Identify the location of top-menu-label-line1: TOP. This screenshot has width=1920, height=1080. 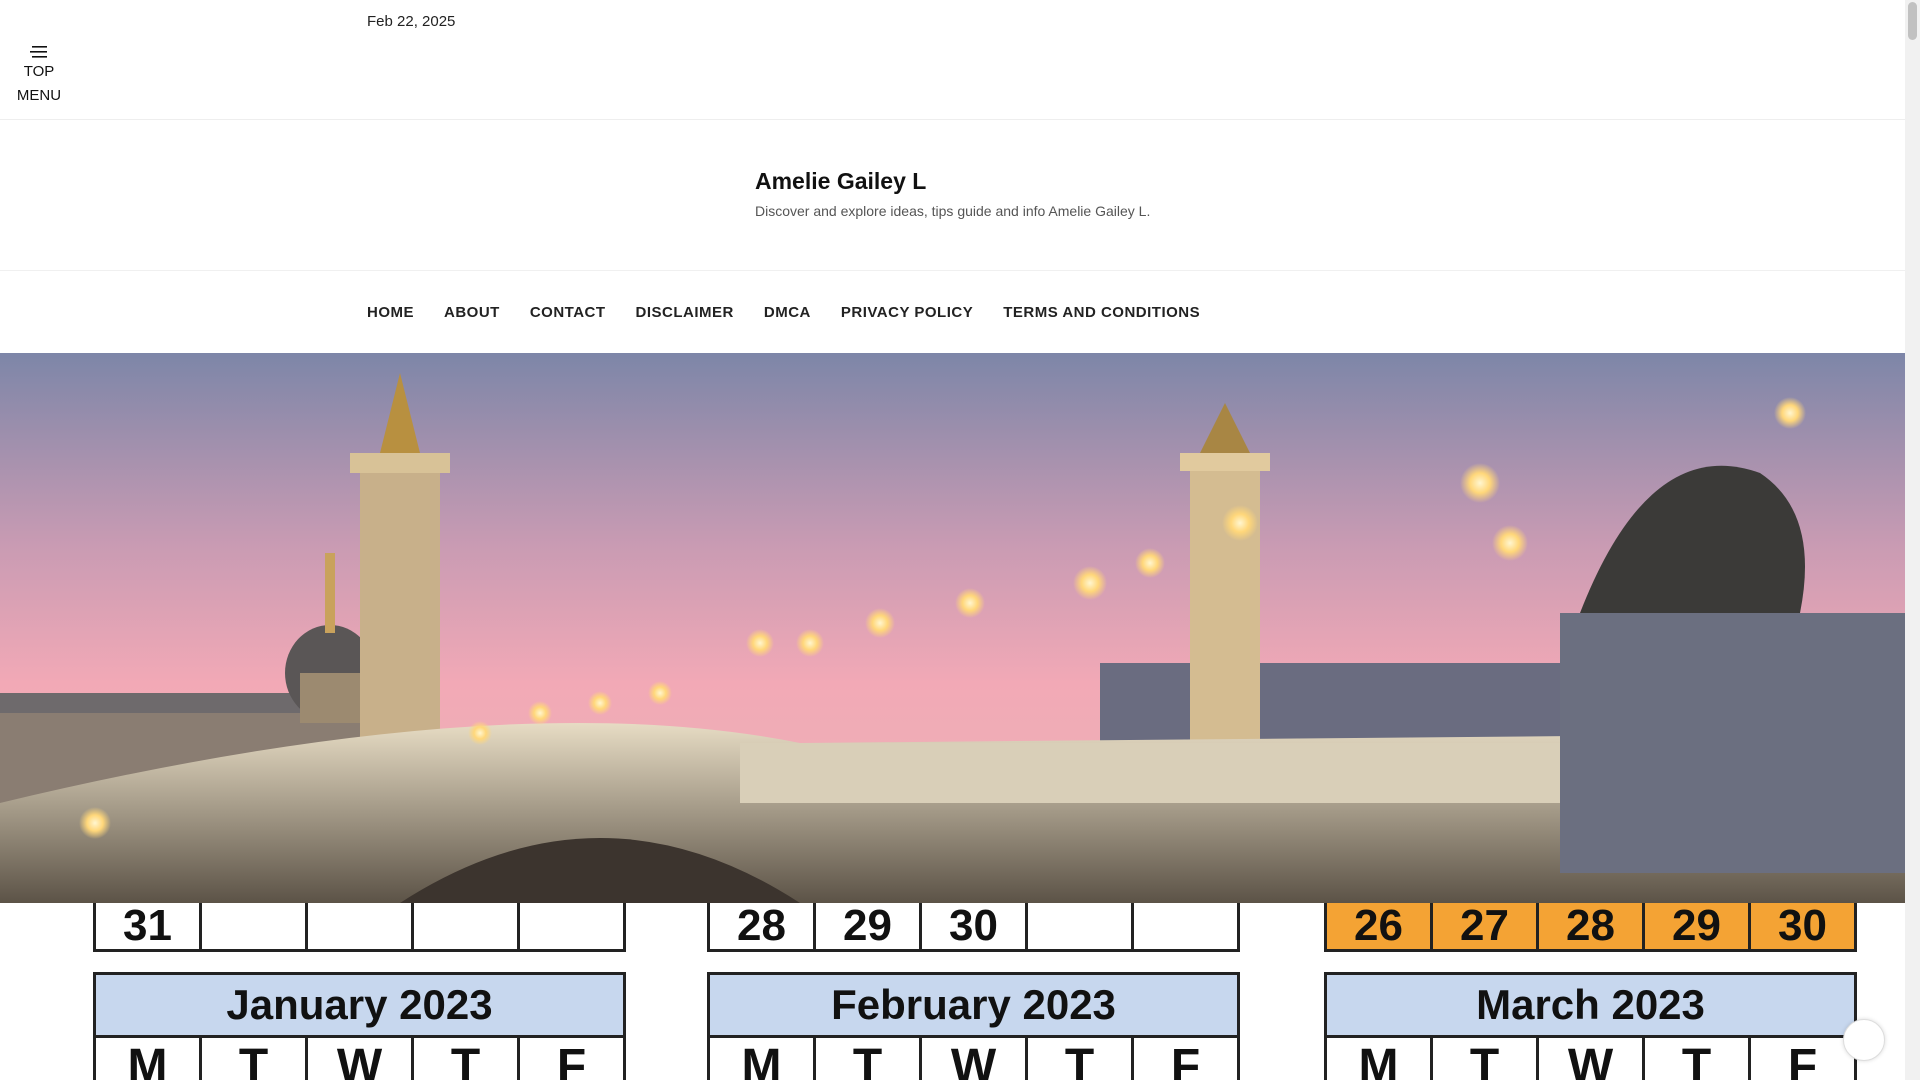
(39, 71).